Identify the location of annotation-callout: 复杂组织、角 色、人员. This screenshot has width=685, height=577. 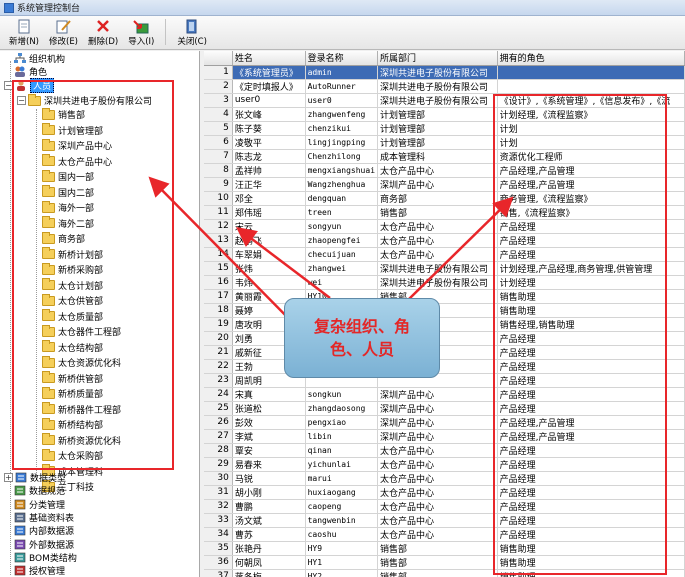
(362, 338).